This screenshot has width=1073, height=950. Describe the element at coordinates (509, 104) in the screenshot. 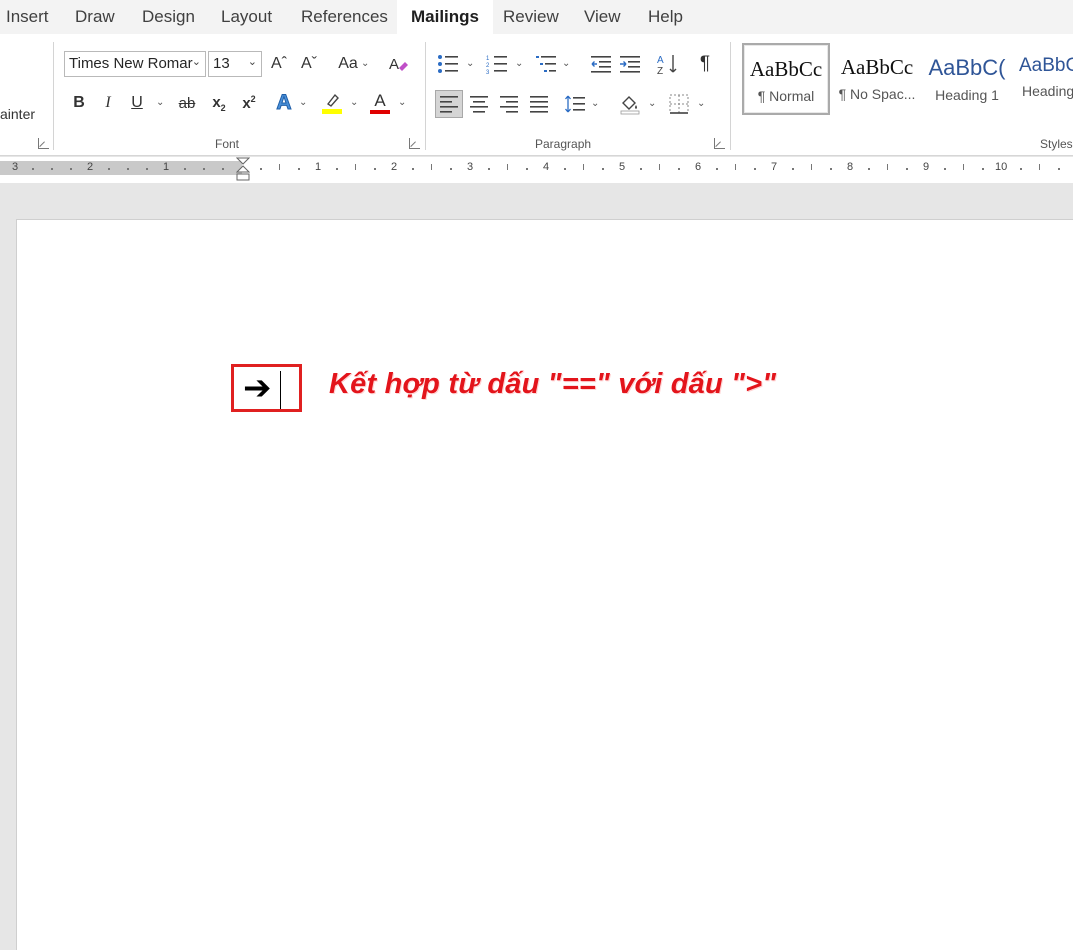

I see `align-right-button` at that location.